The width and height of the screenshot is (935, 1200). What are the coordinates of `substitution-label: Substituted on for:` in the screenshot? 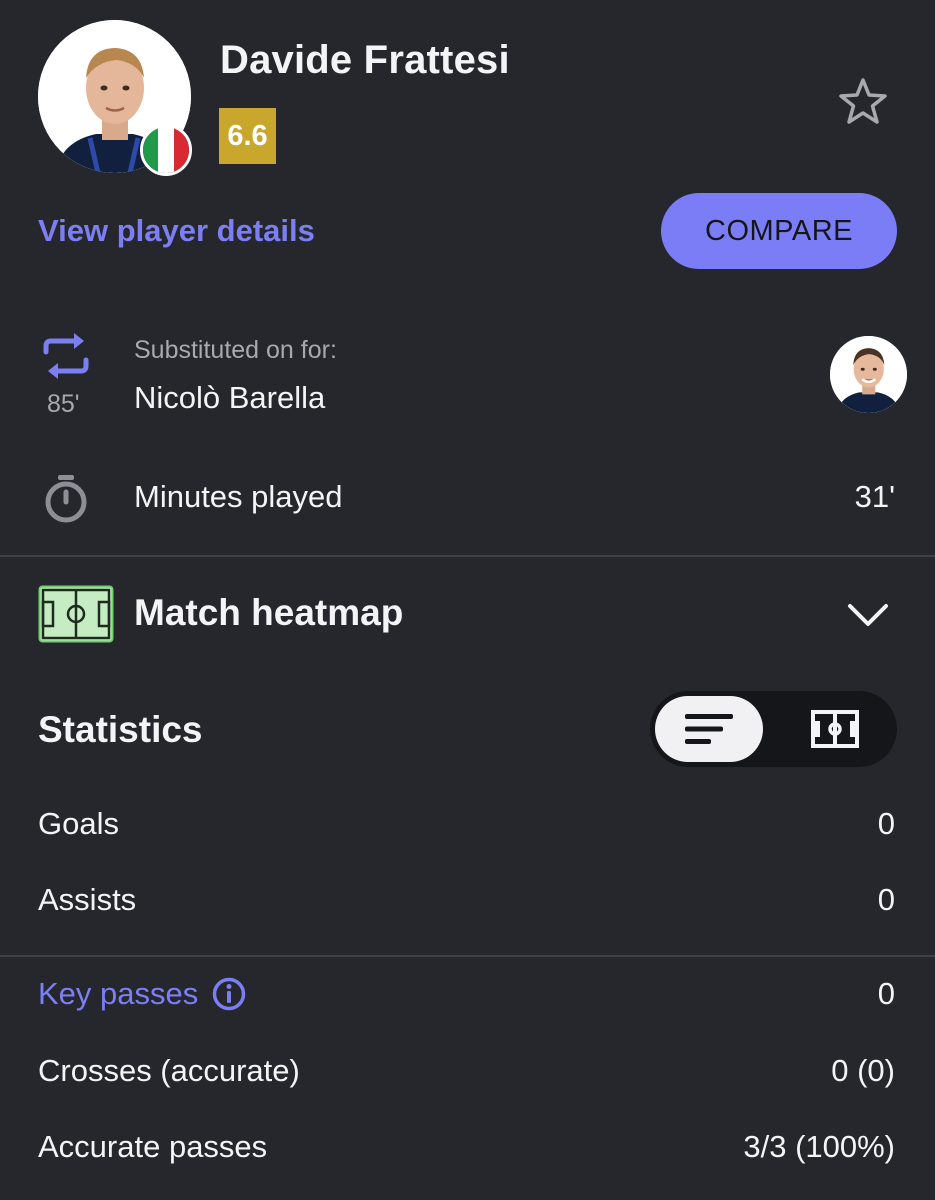 It's located at (235, 350).